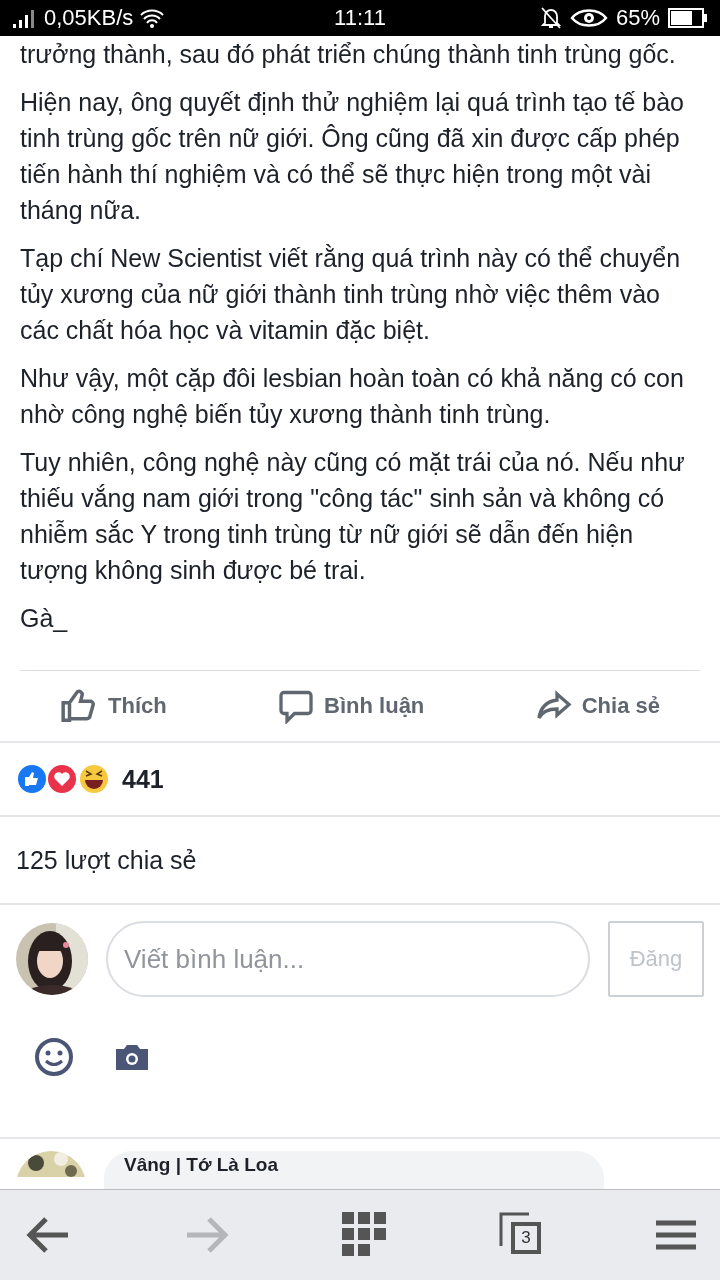 This screenshot has height=1280, width=720. Describe the element at coordinates (89, 18) in the screenshot. I see `network-speed: 0,05KB/s` at that location.